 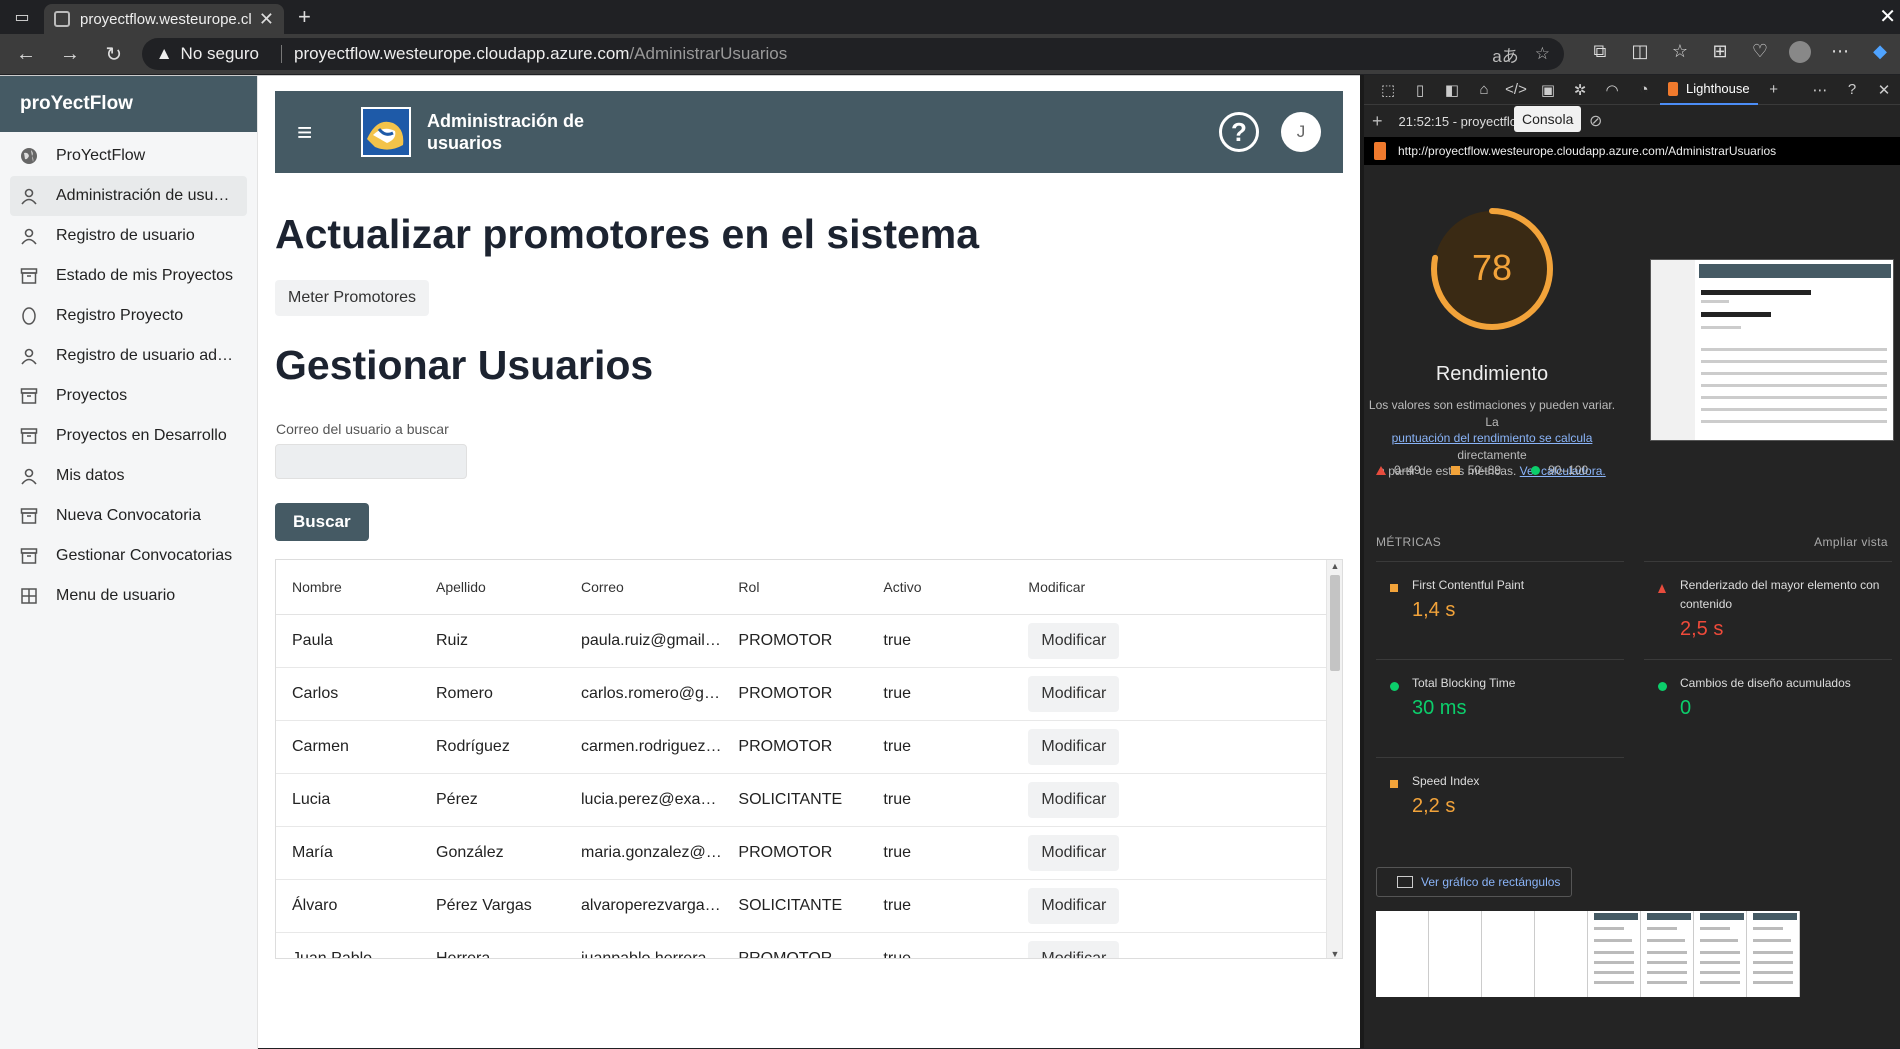 What do you see at coordinates (1484, 89) in the screenshot?
I see `home-icon: ⌂` at bounding box center [1484, 89].